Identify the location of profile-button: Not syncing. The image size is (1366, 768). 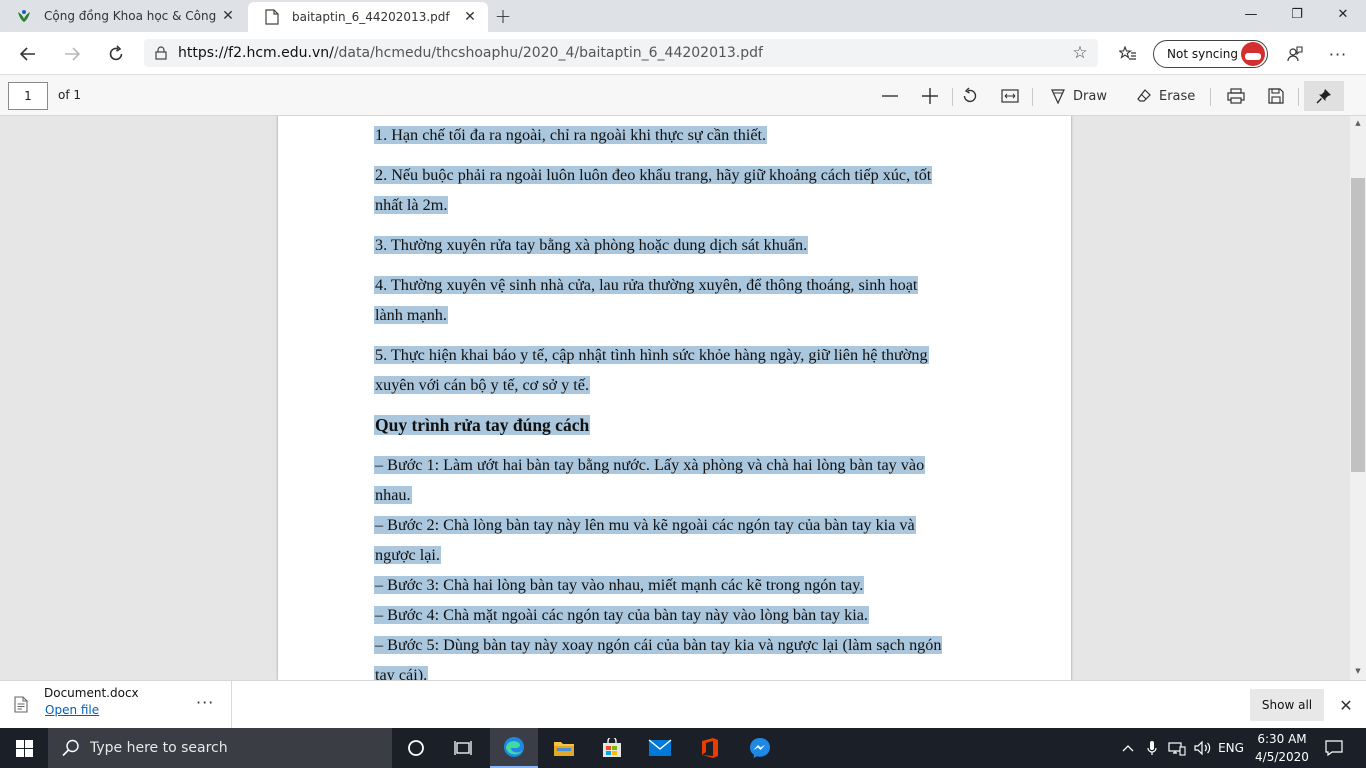
(1210, 54).